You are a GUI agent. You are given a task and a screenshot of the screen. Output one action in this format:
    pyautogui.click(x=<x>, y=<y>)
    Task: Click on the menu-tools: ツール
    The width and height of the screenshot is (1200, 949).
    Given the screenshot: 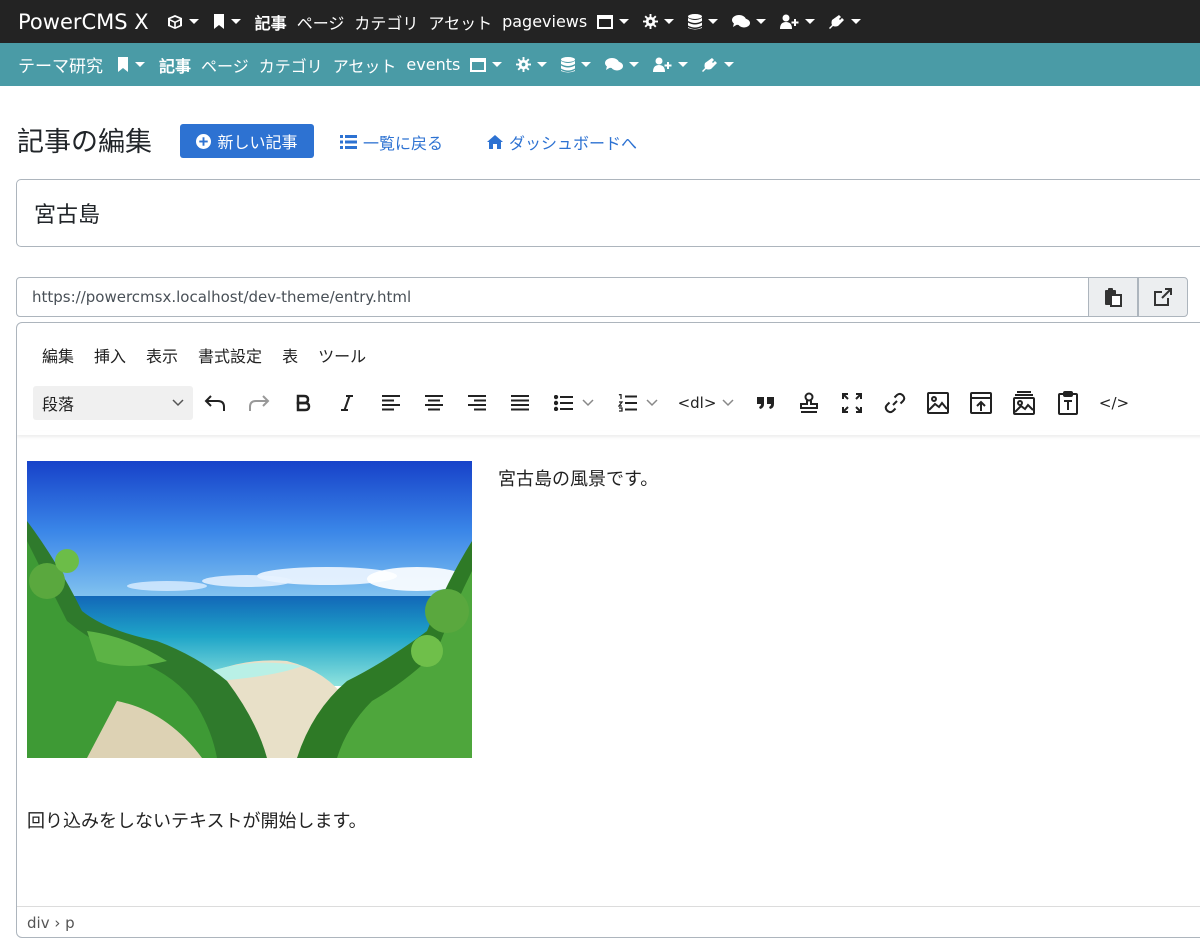 What is the action you would take?
    pyautogui.click(x=342, y=355)
    